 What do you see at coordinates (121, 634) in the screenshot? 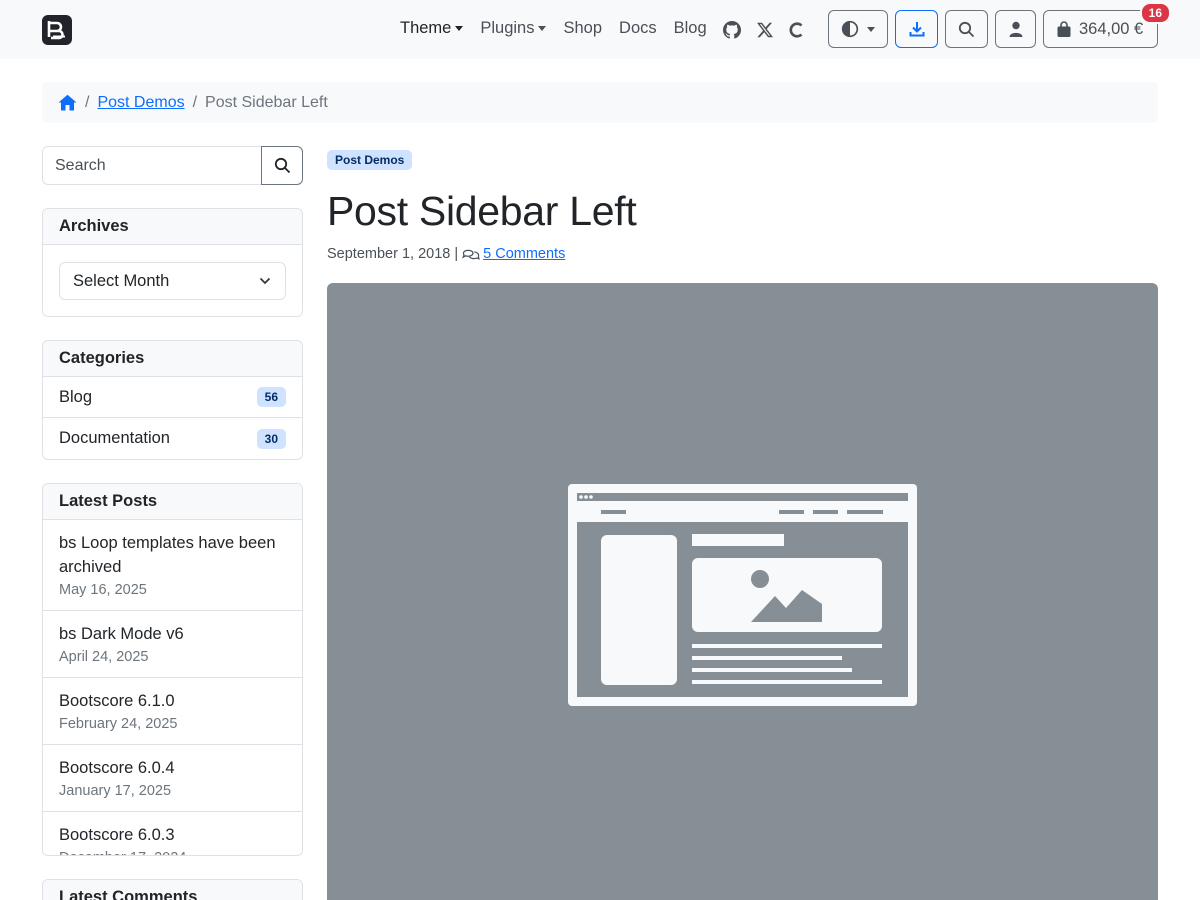
I see `latest-post-title: bs Dark Mode v6` at bounding box center [121, 634].